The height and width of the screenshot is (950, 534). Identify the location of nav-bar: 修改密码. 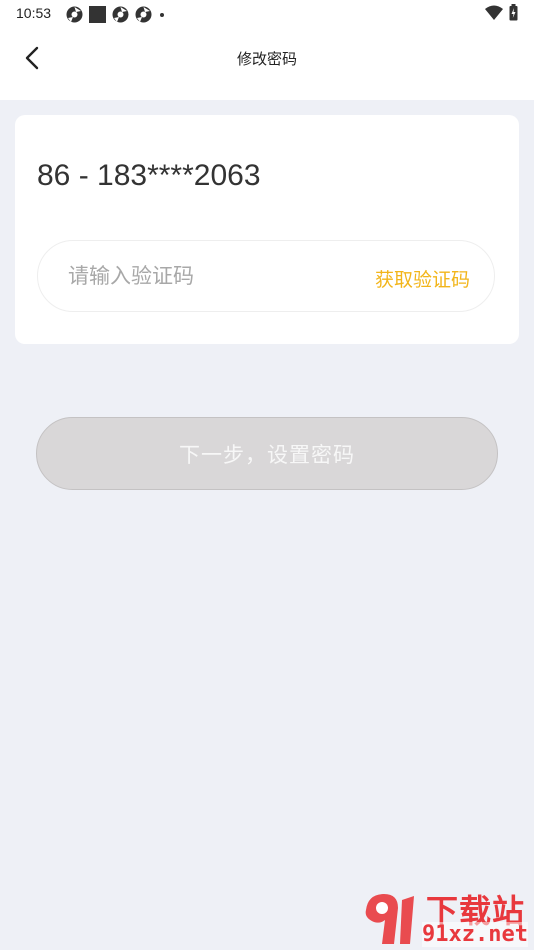
(267, 58).